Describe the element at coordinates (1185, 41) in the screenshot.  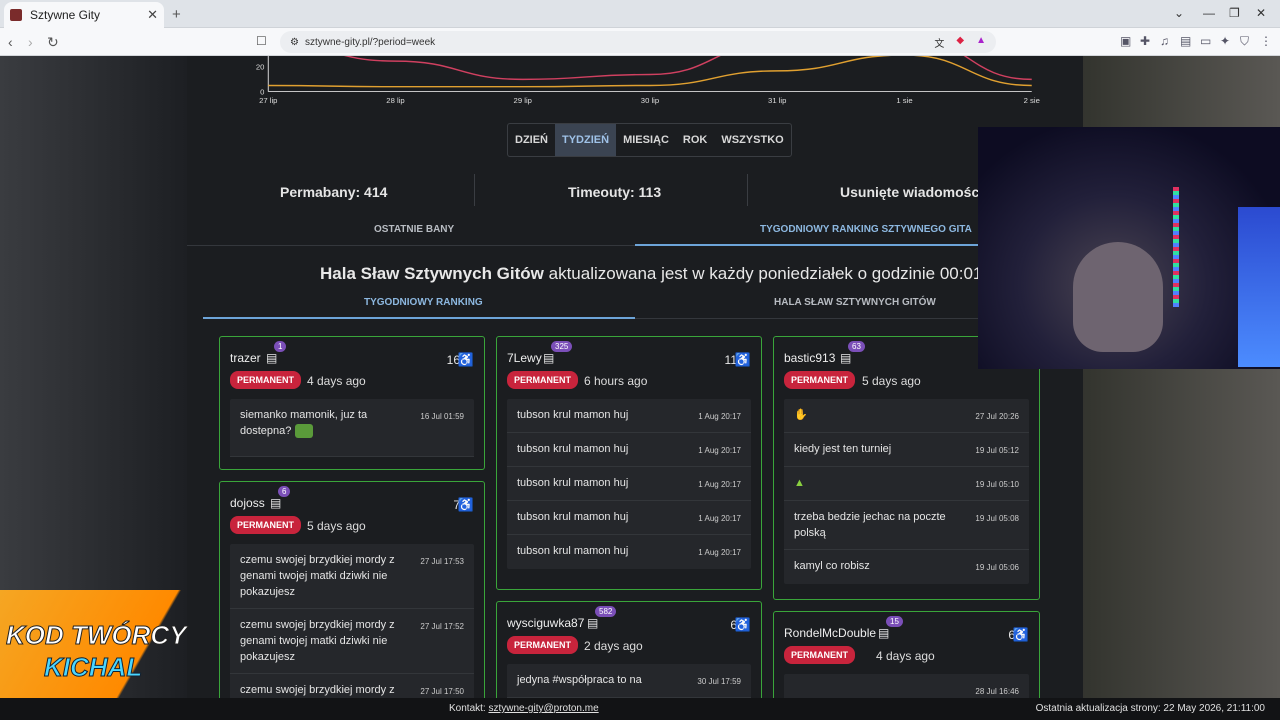
I see `sidebar-icon: ▤` at that location.